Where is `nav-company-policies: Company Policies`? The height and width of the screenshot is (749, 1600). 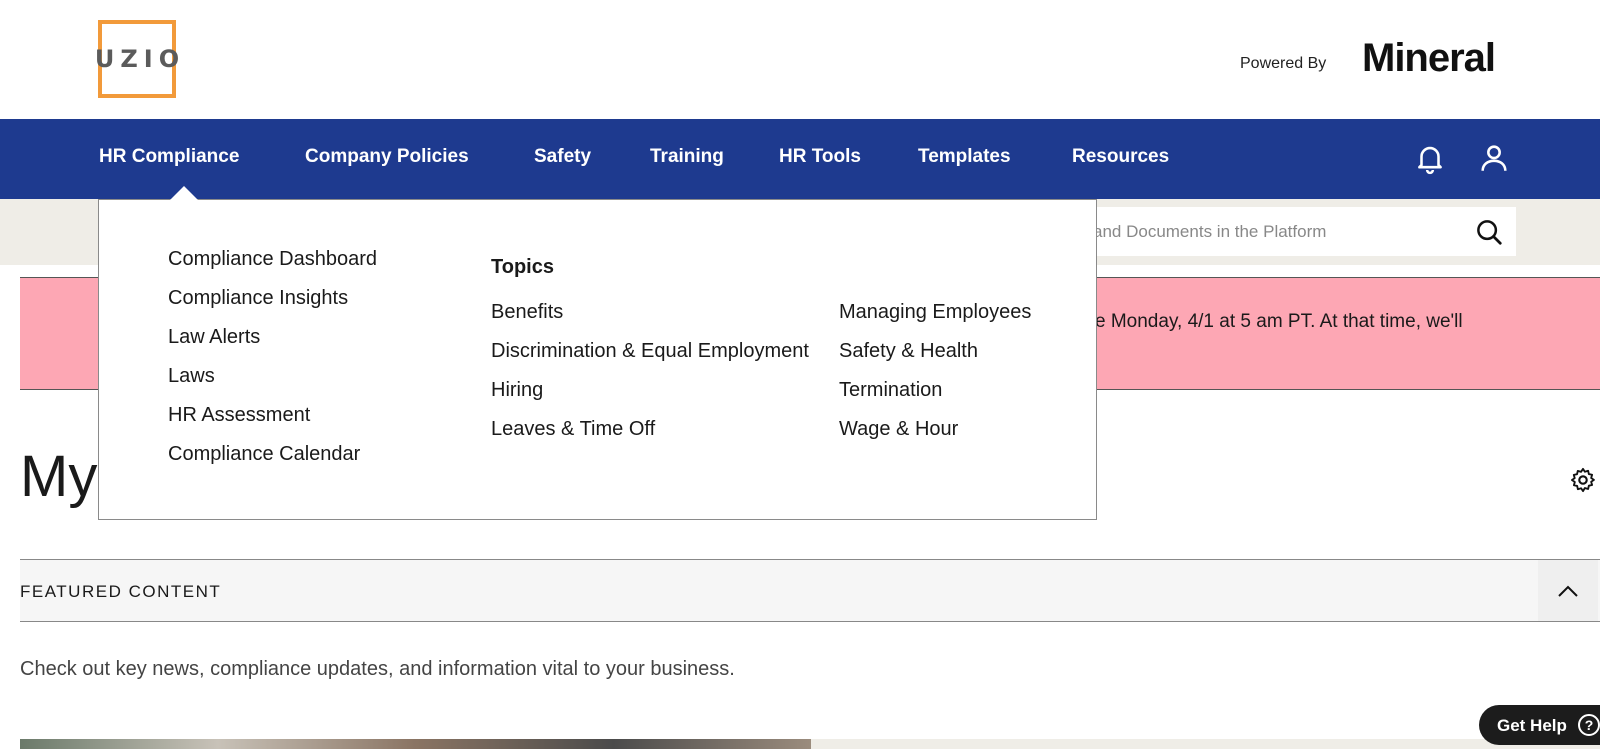
nav-company-policies: Company Policies is located at coordinates (387, 157).